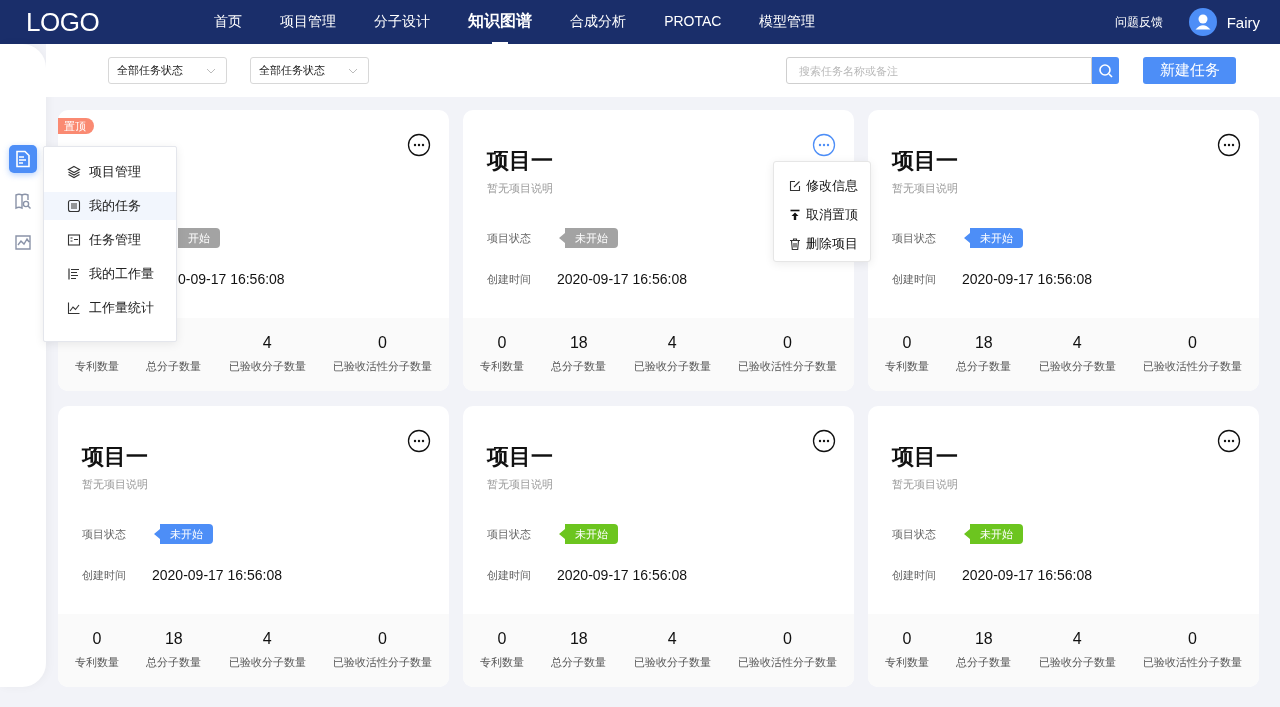  I want to click on menu-item: 项目管理, so click(110, 172).